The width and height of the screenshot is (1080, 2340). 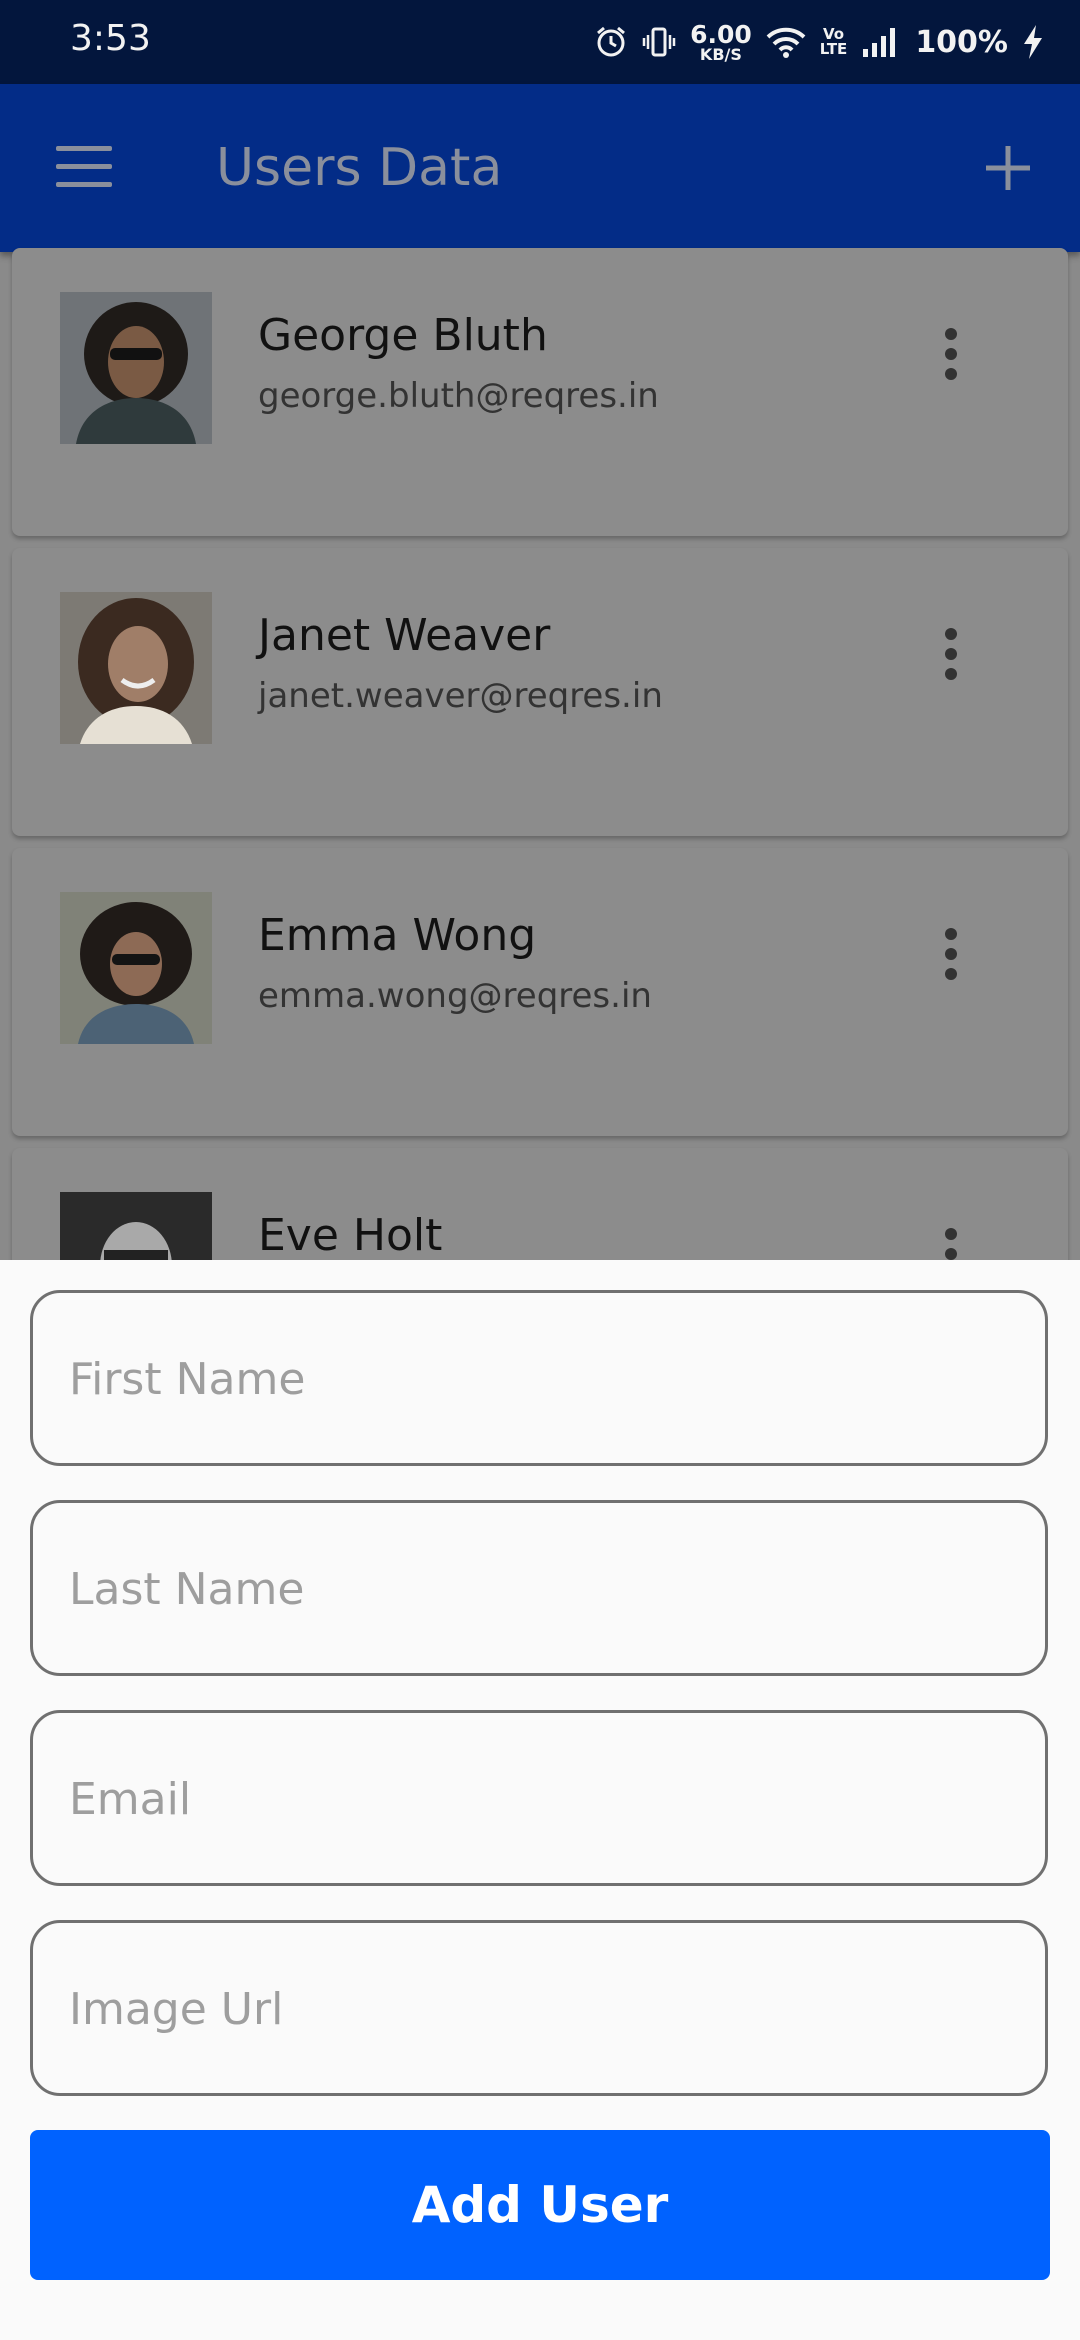 I want to click on status-time: 3:53, so click(x=110, y=38).